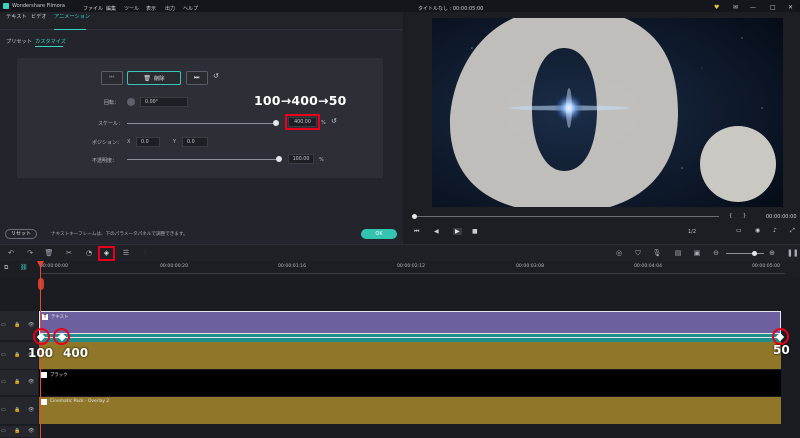 This screenshot has width=800, height=438. Describe the element at coordinates (201, 21) in the screenshot. I see `panel-tabs: テキスト ビデオ アニメーション` at that location.